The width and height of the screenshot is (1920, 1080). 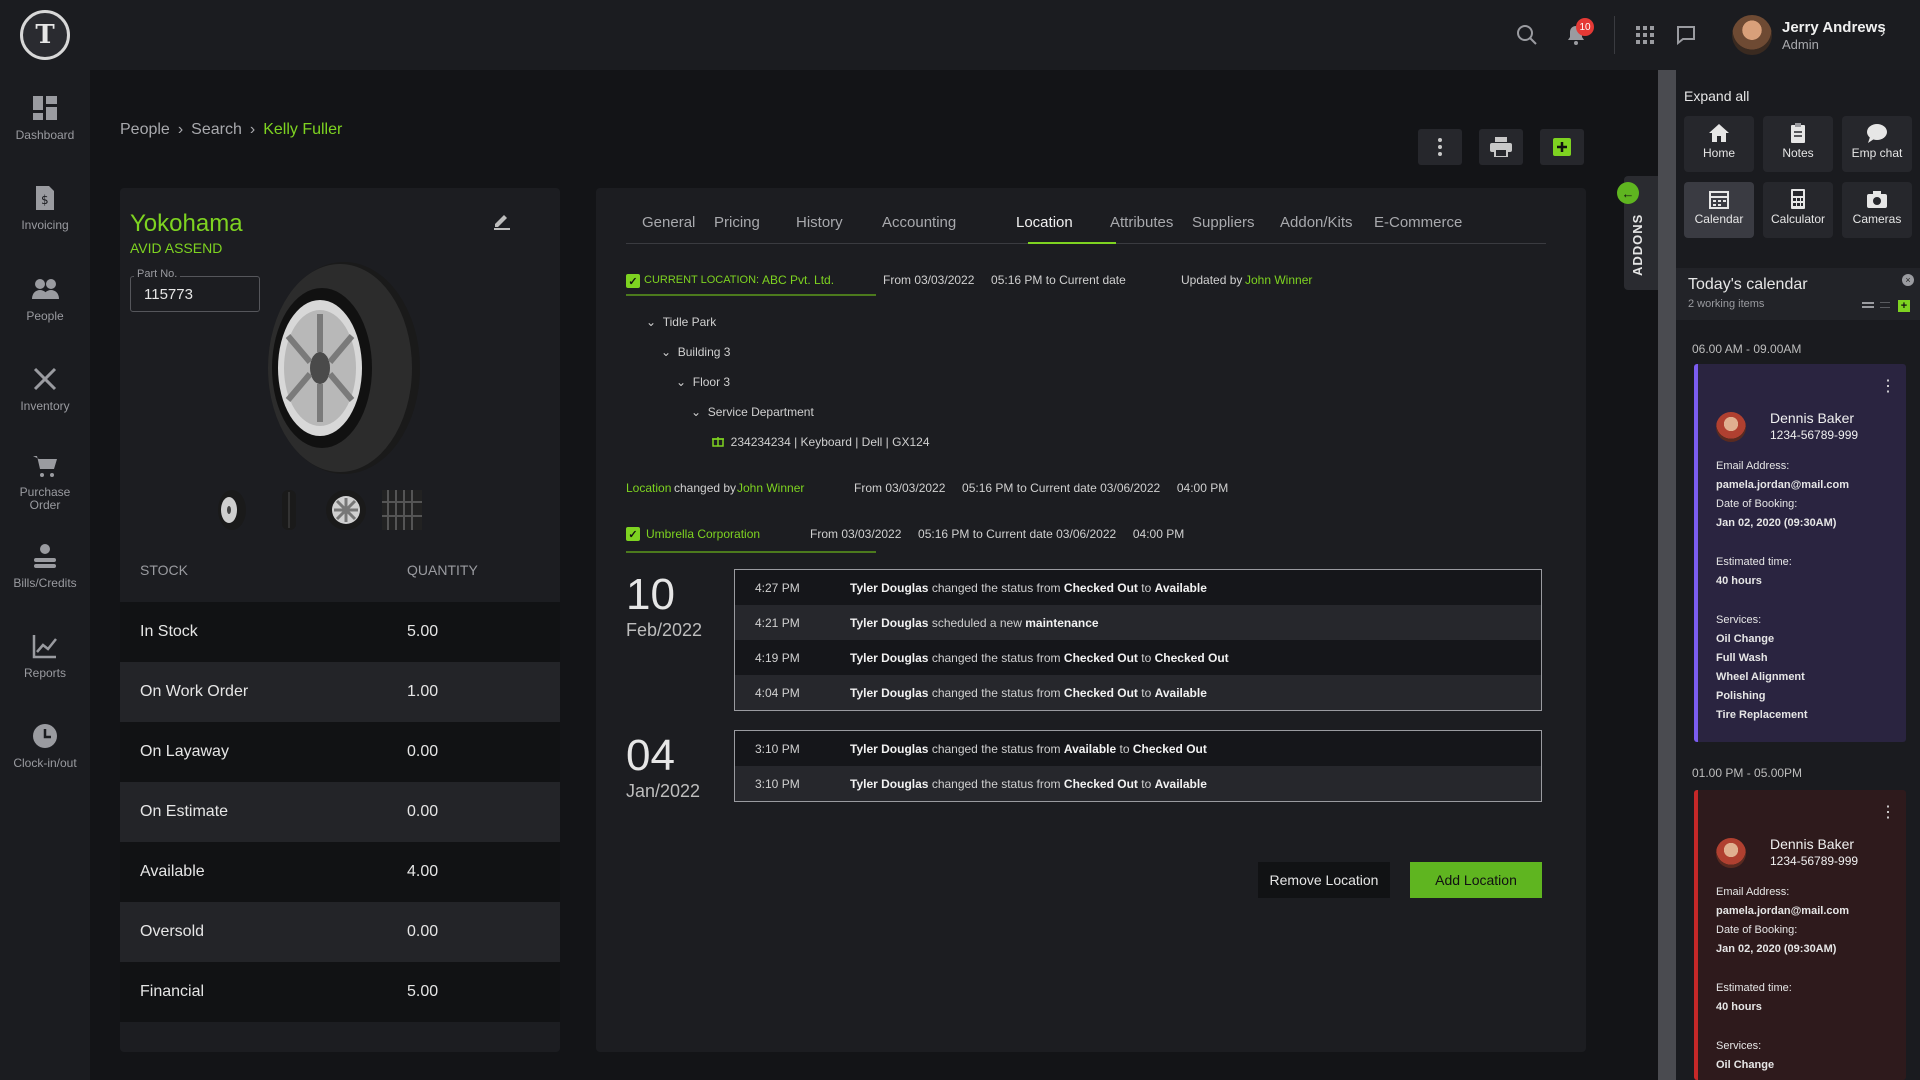 What do you see at coordinates (45, 379) in the screenshot?
I see `tools-icon` at bounding box center [45, 379].